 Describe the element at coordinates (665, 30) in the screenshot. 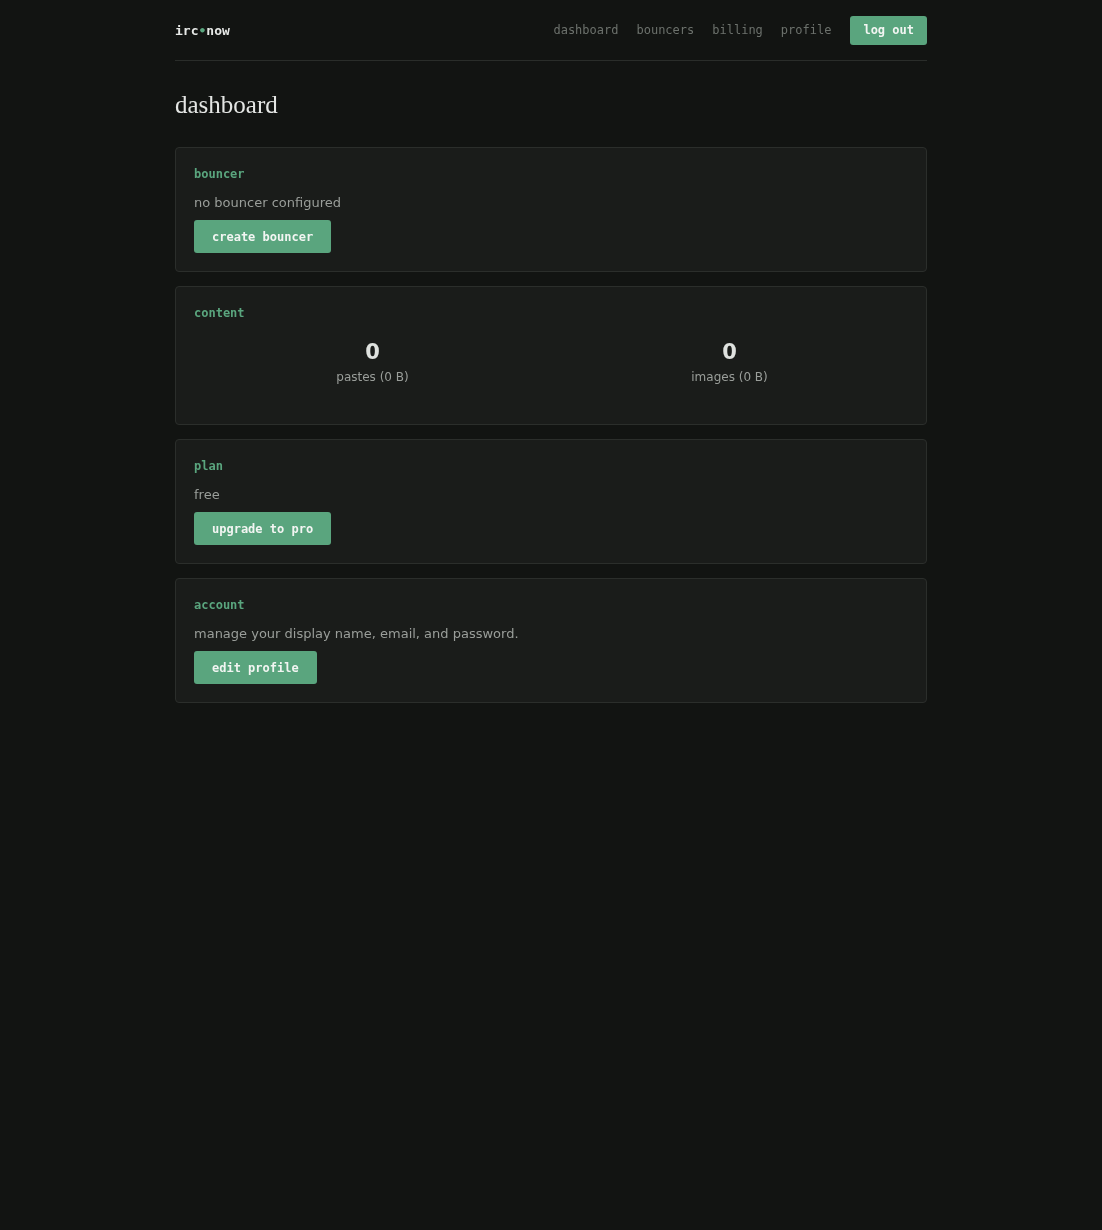

I see `nav-link: bouncers` at that location.